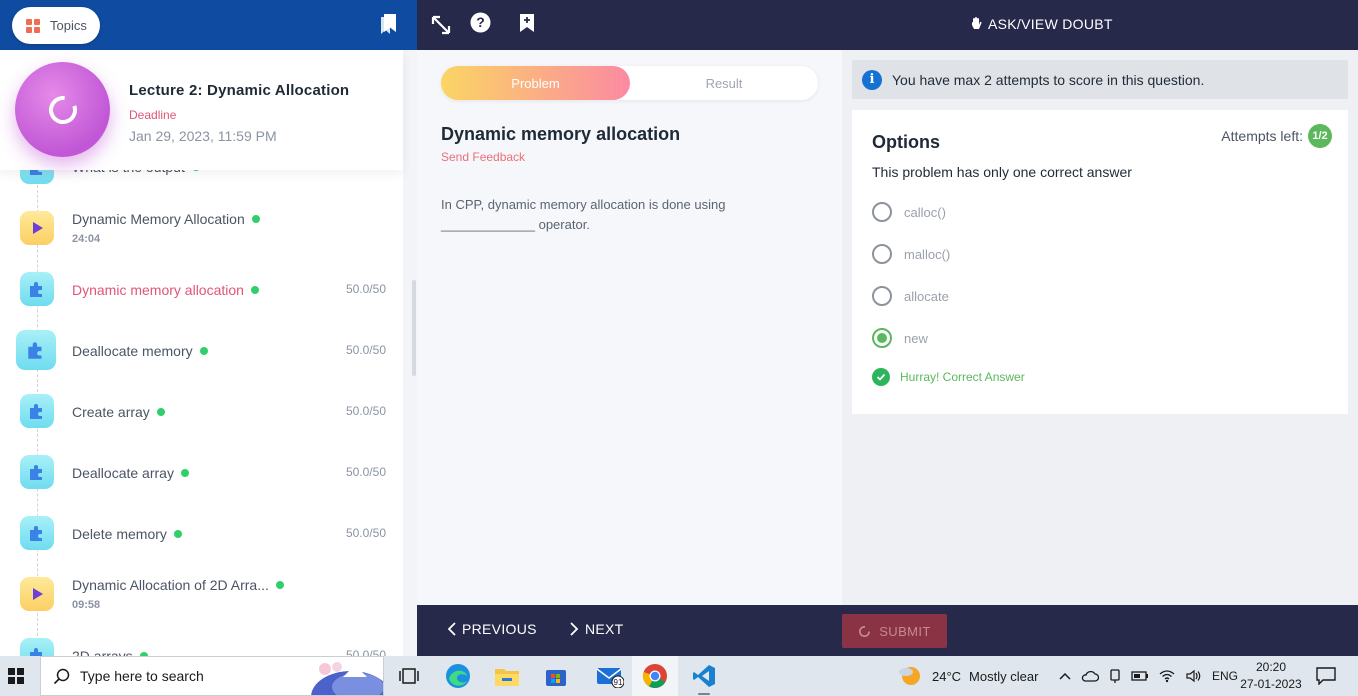 The image size is (1358, 696). What do you see at coordinates (201, 594) in the screenshot?
I see `list-item: Dynamic Allocation of 2D Arra... 09:58` at bounding box center [201, 594].